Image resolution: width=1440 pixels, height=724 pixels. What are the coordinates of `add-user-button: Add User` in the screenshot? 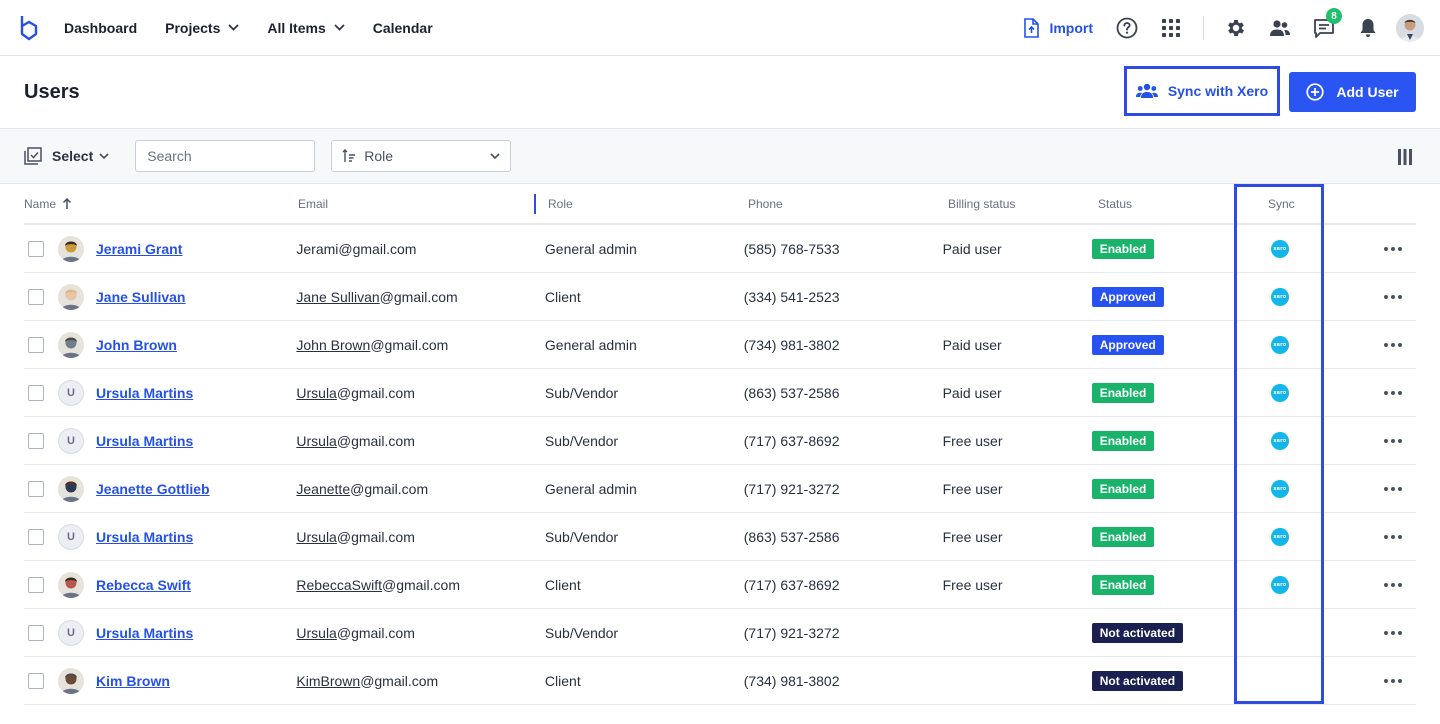 It's located at (1352, 92).